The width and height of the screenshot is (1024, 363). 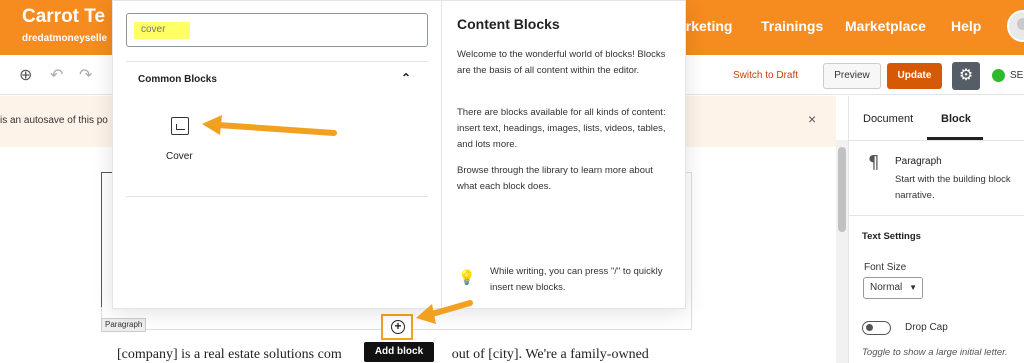 What do you see at coordinates (25, 75) in the screenshot?
I see `add-block-icon: ⊕` at bounding box center [25, 75].